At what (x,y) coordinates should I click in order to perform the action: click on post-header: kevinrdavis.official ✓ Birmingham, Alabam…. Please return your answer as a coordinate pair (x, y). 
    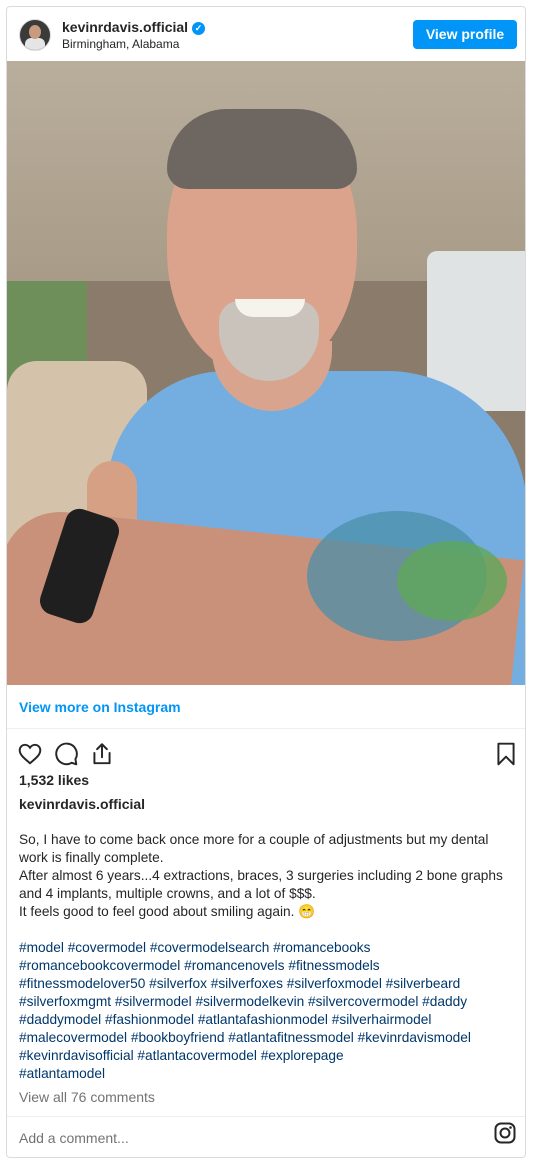
    Looking at the image, I should click on (266, 34).